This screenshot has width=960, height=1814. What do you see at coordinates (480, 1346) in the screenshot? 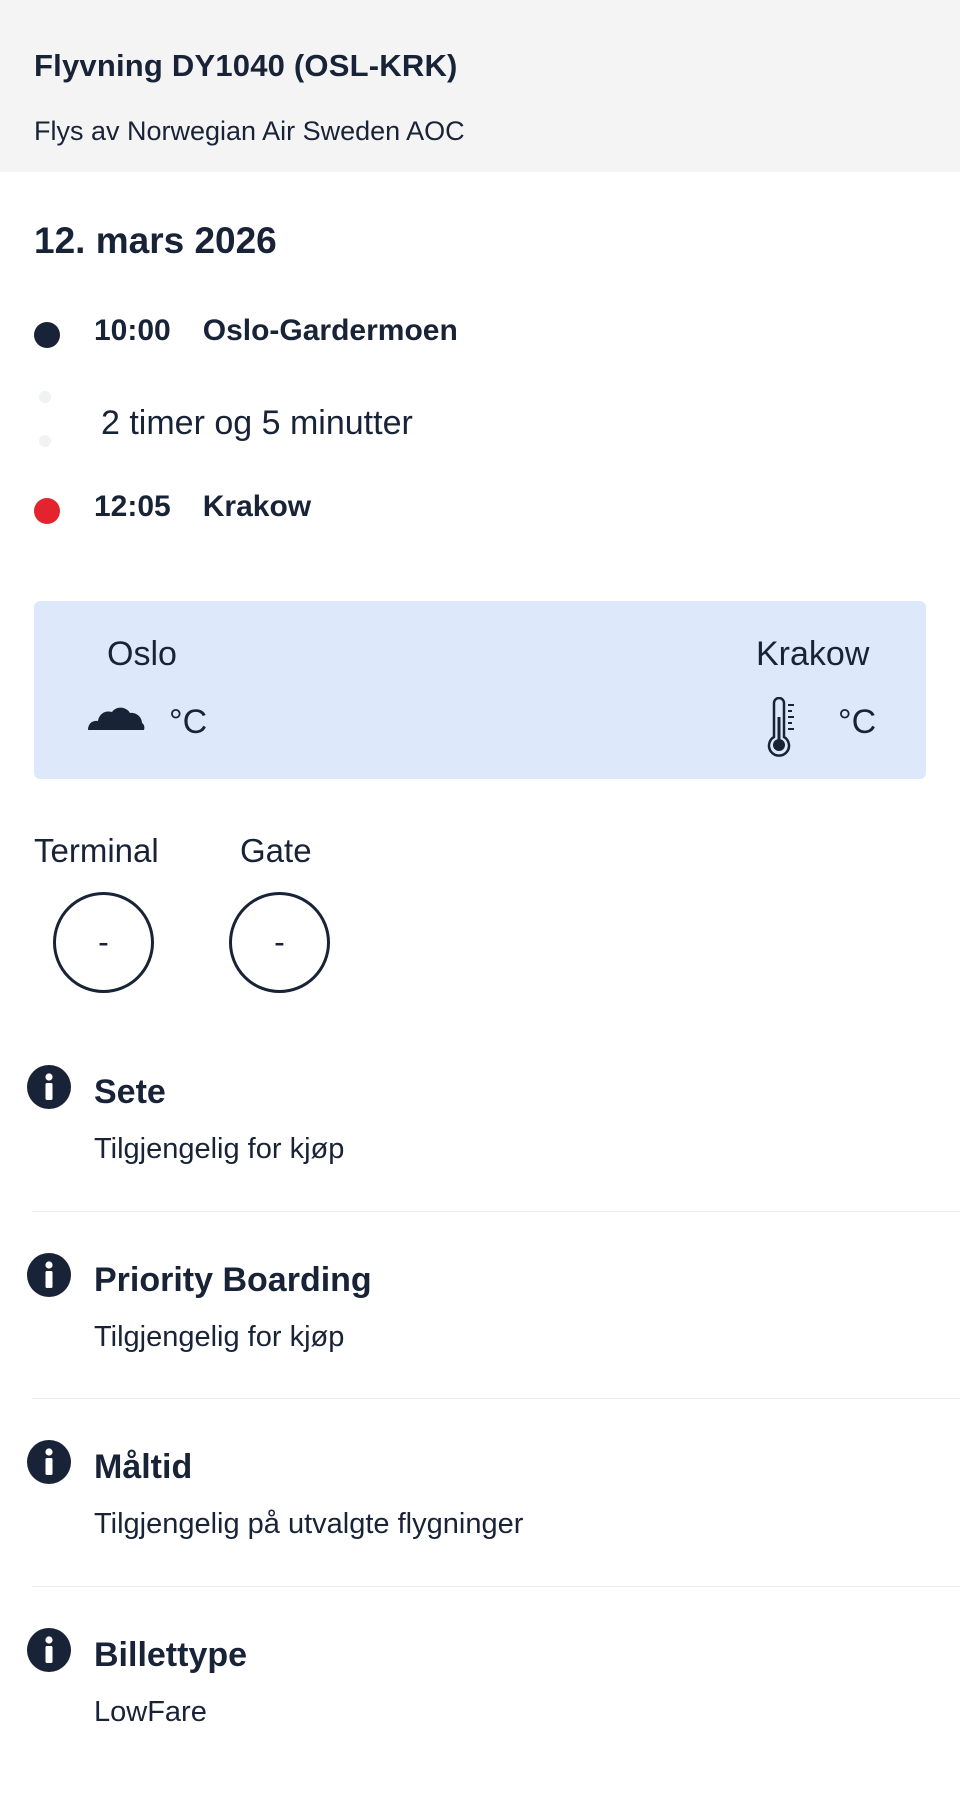
I see `info-item-priority-boarding: Priority Boarding Tilgjengelig for kjøp` at bounding box center [480, 1346].